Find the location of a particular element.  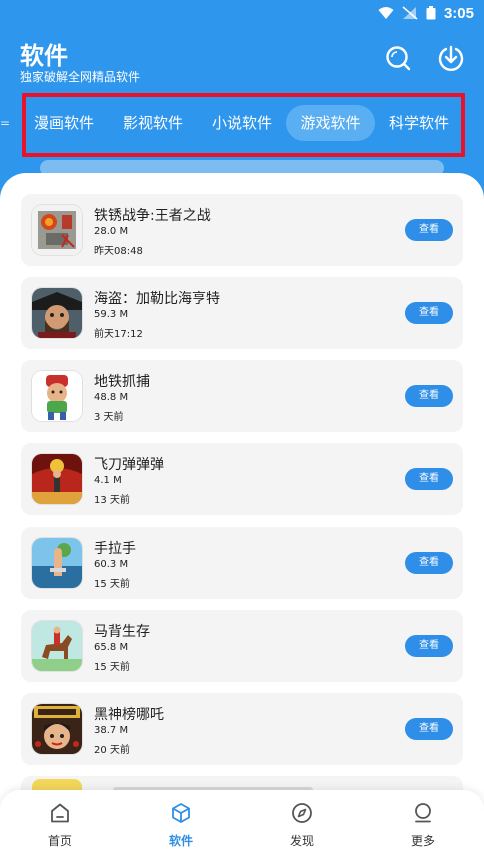

app-card: 马背生存 65.8 M 15 天前 查看 is located at coordinates (242, 646).